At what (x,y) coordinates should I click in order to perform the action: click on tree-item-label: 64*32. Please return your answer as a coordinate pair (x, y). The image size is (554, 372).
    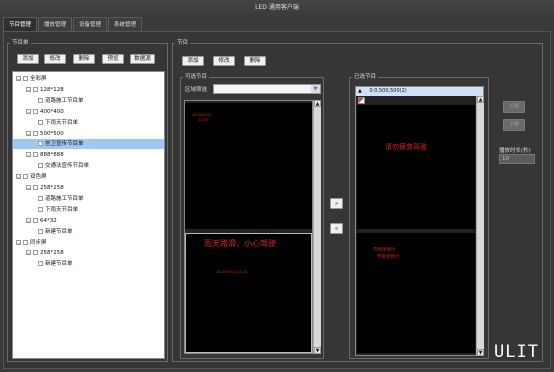
    Looking at the image, I should click on (48, 220).